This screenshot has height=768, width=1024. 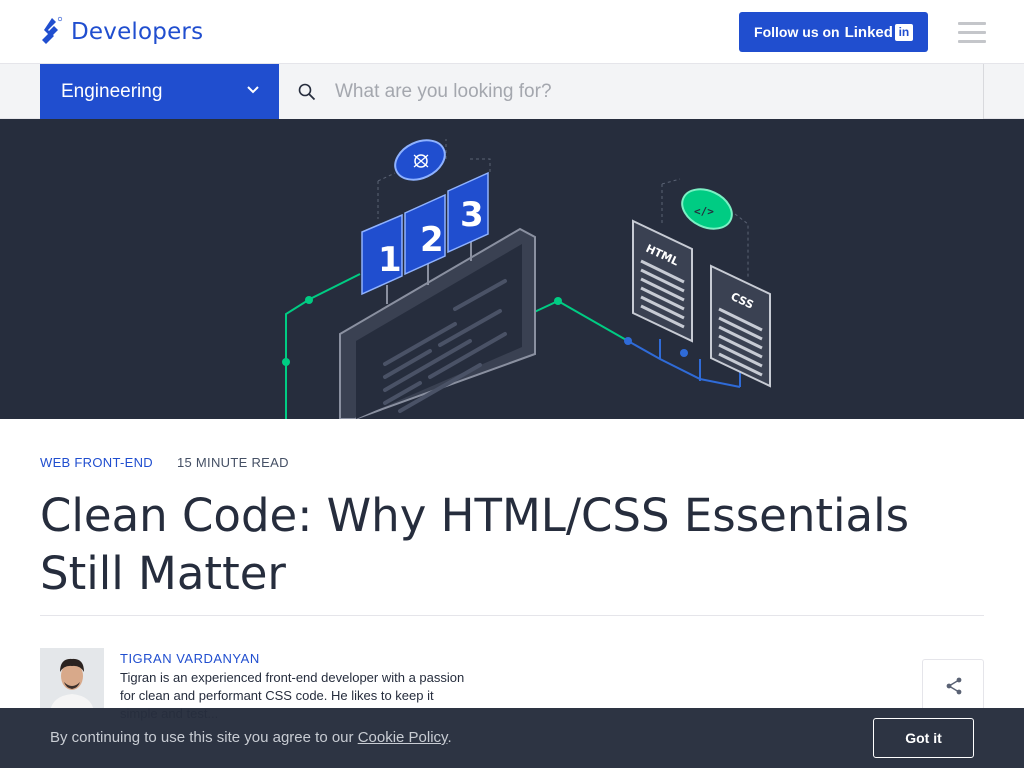 What do you see at coordinates (903, 32) in the screenshot?
I see `linkedin-icon: in` at bounding box center [903, 32].